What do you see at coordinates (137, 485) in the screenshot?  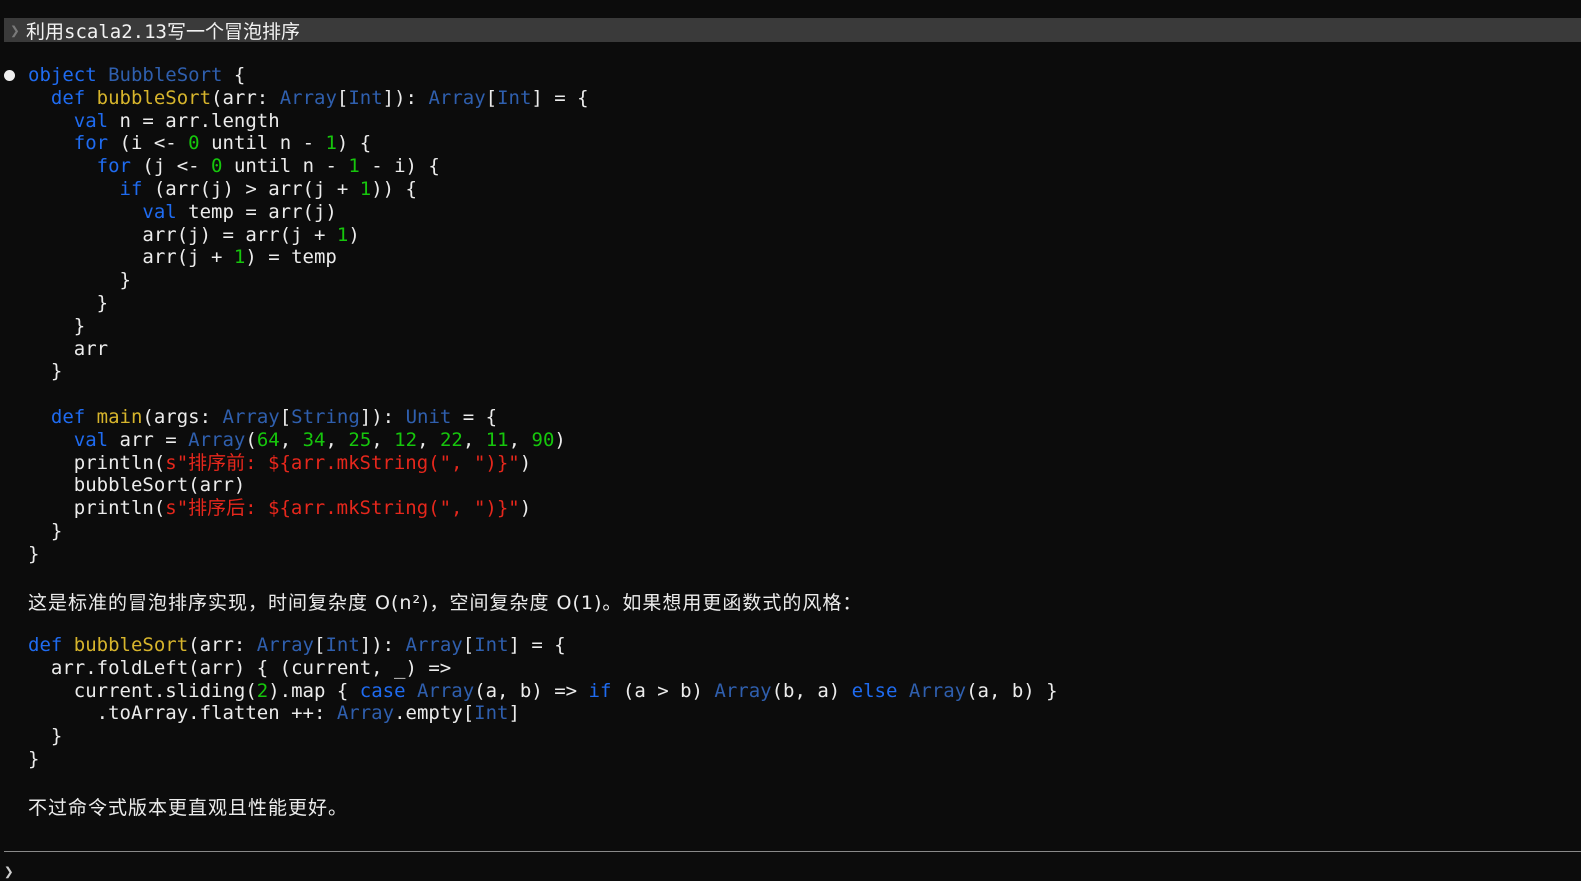 I see `code-token: bubbleSort(arr)` at bounding box center [137, 485].